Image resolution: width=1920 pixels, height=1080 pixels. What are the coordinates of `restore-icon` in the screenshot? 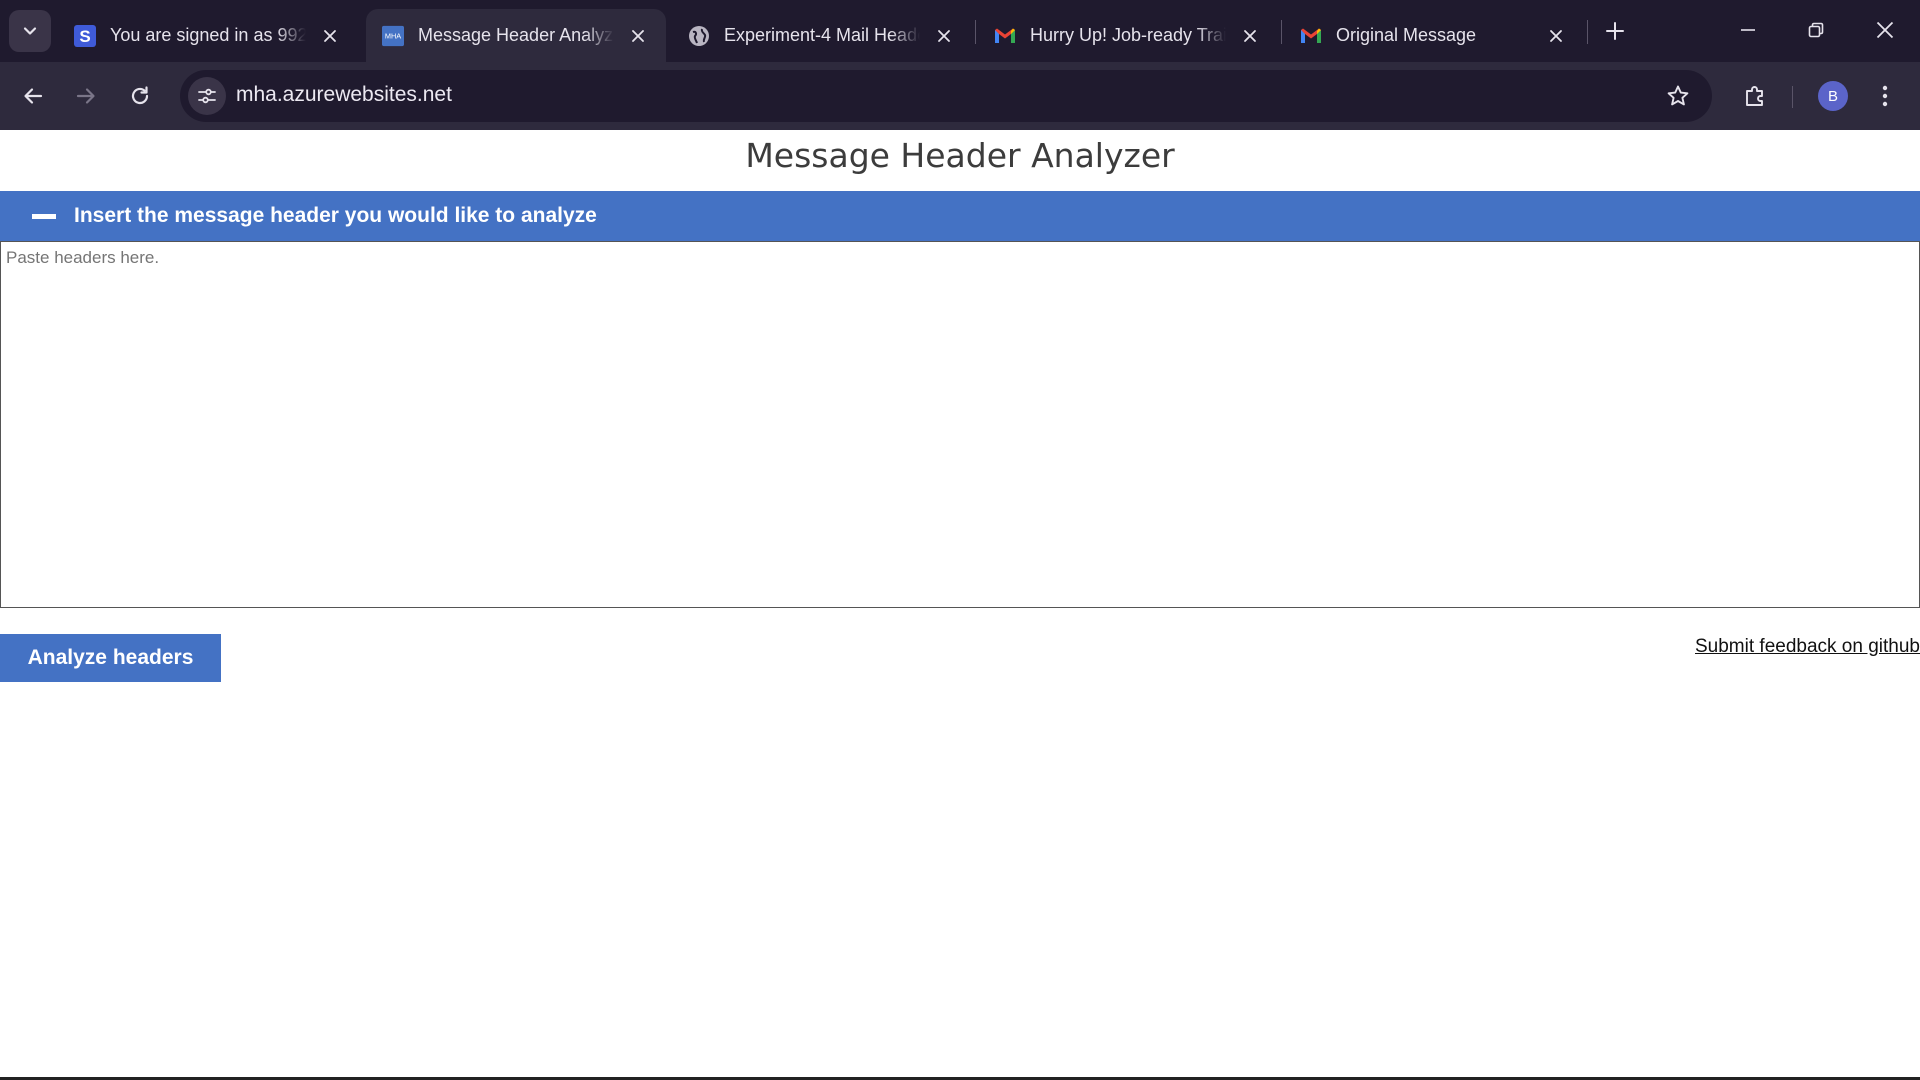 It's located at (1816, 30).